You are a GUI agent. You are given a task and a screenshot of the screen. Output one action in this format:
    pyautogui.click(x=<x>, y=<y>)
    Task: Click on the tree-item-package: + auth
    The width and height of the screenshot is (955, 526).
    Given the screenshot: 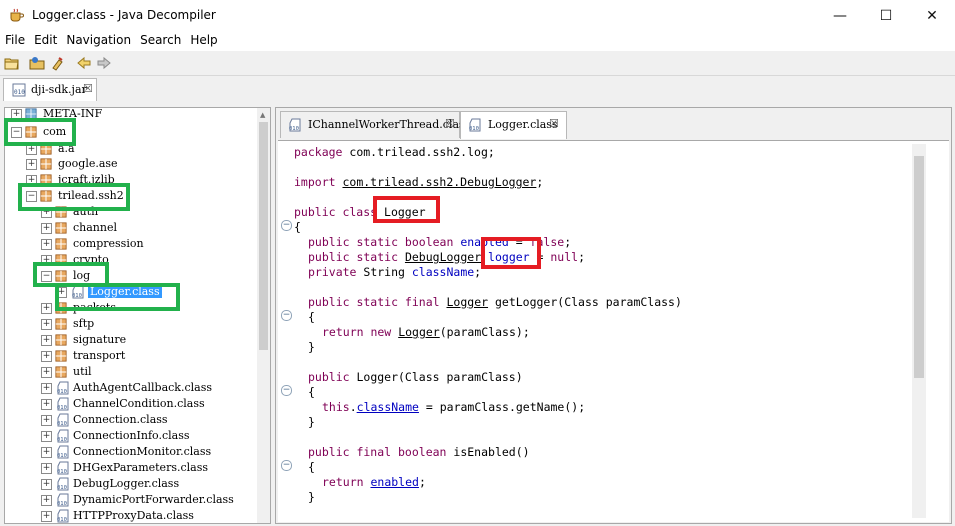 What is the action you would take?
    pyautogui.click(x=130, y=212)
    